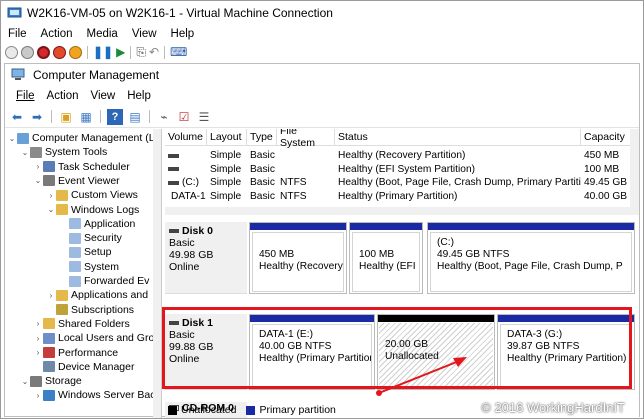 This screenshot has width=644, height=419. Describe the element at coordinates (17, 117) in the screenshot. I see `back-icon: ⬅` at that location.